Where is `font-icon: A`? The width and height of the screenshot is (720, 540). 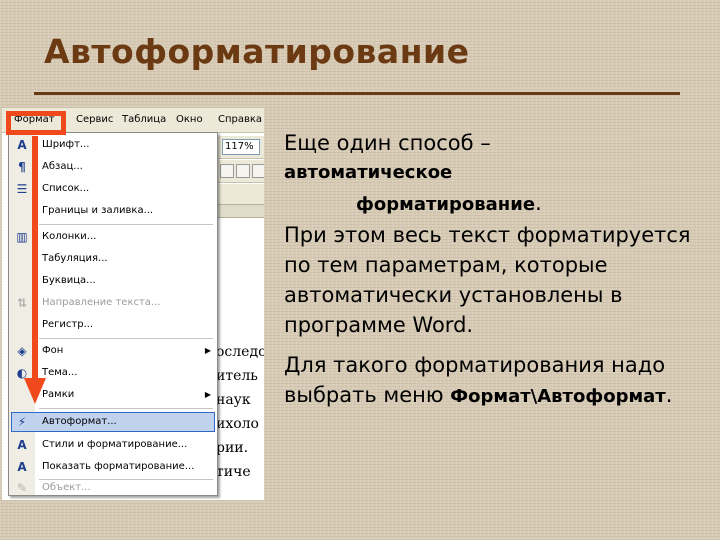
font-icon: A is located at coordinates (22, 145).